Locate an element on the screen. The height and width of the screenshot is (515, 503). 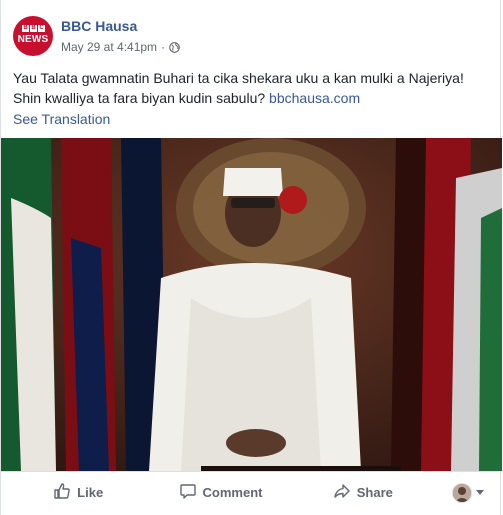
thumbs-up-icon is located at coordinates (62, 492).